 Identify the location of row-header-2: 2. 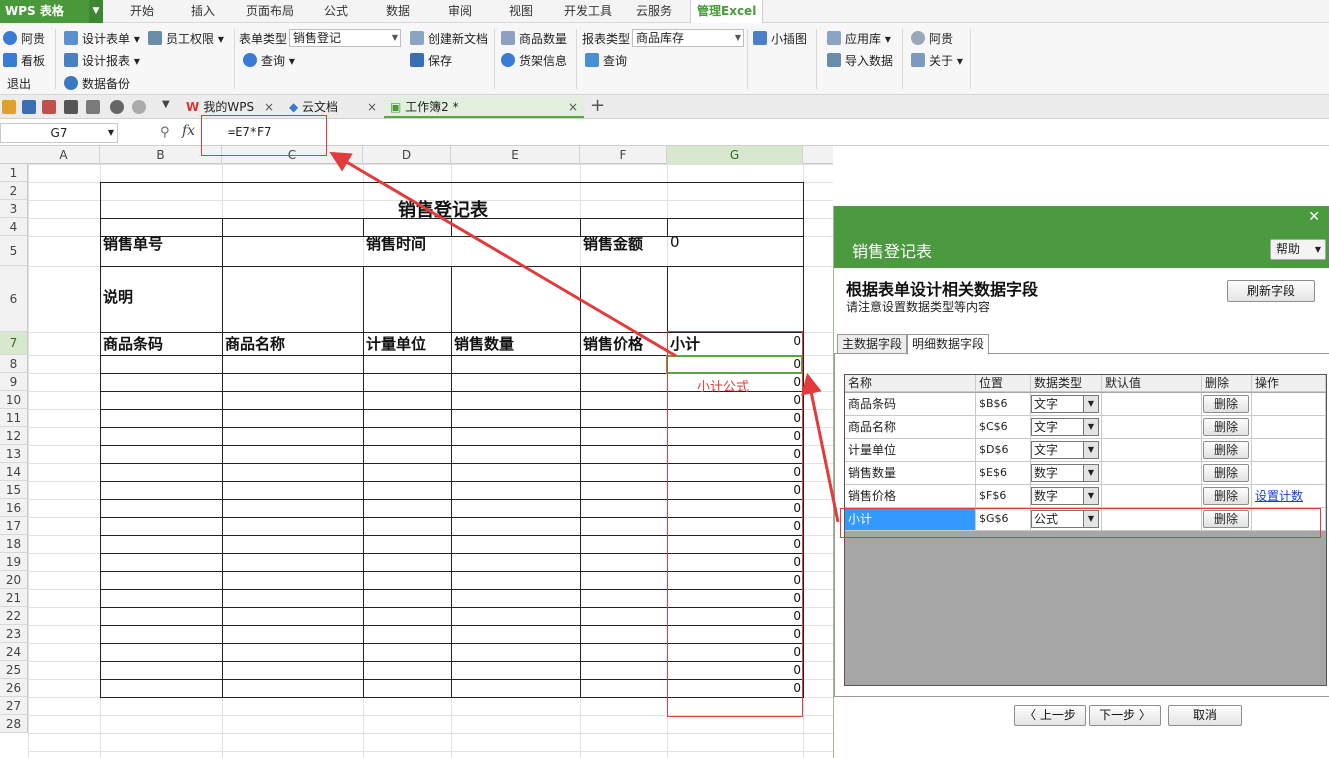
(14, 191).